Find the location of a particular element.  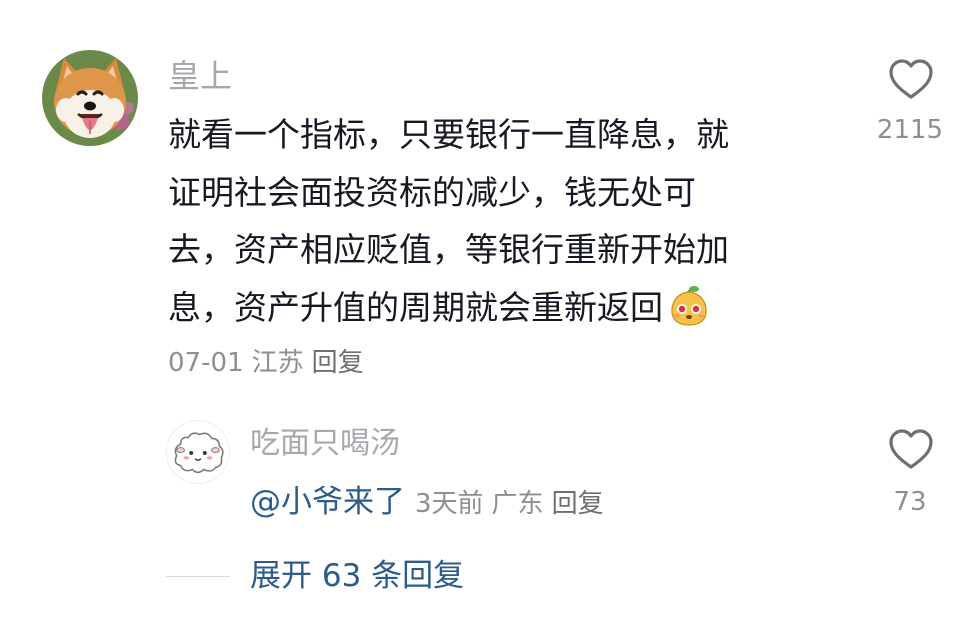

reply-content: @小爷来了 3天前 广东 回复 is located at coordinates (431, 503).